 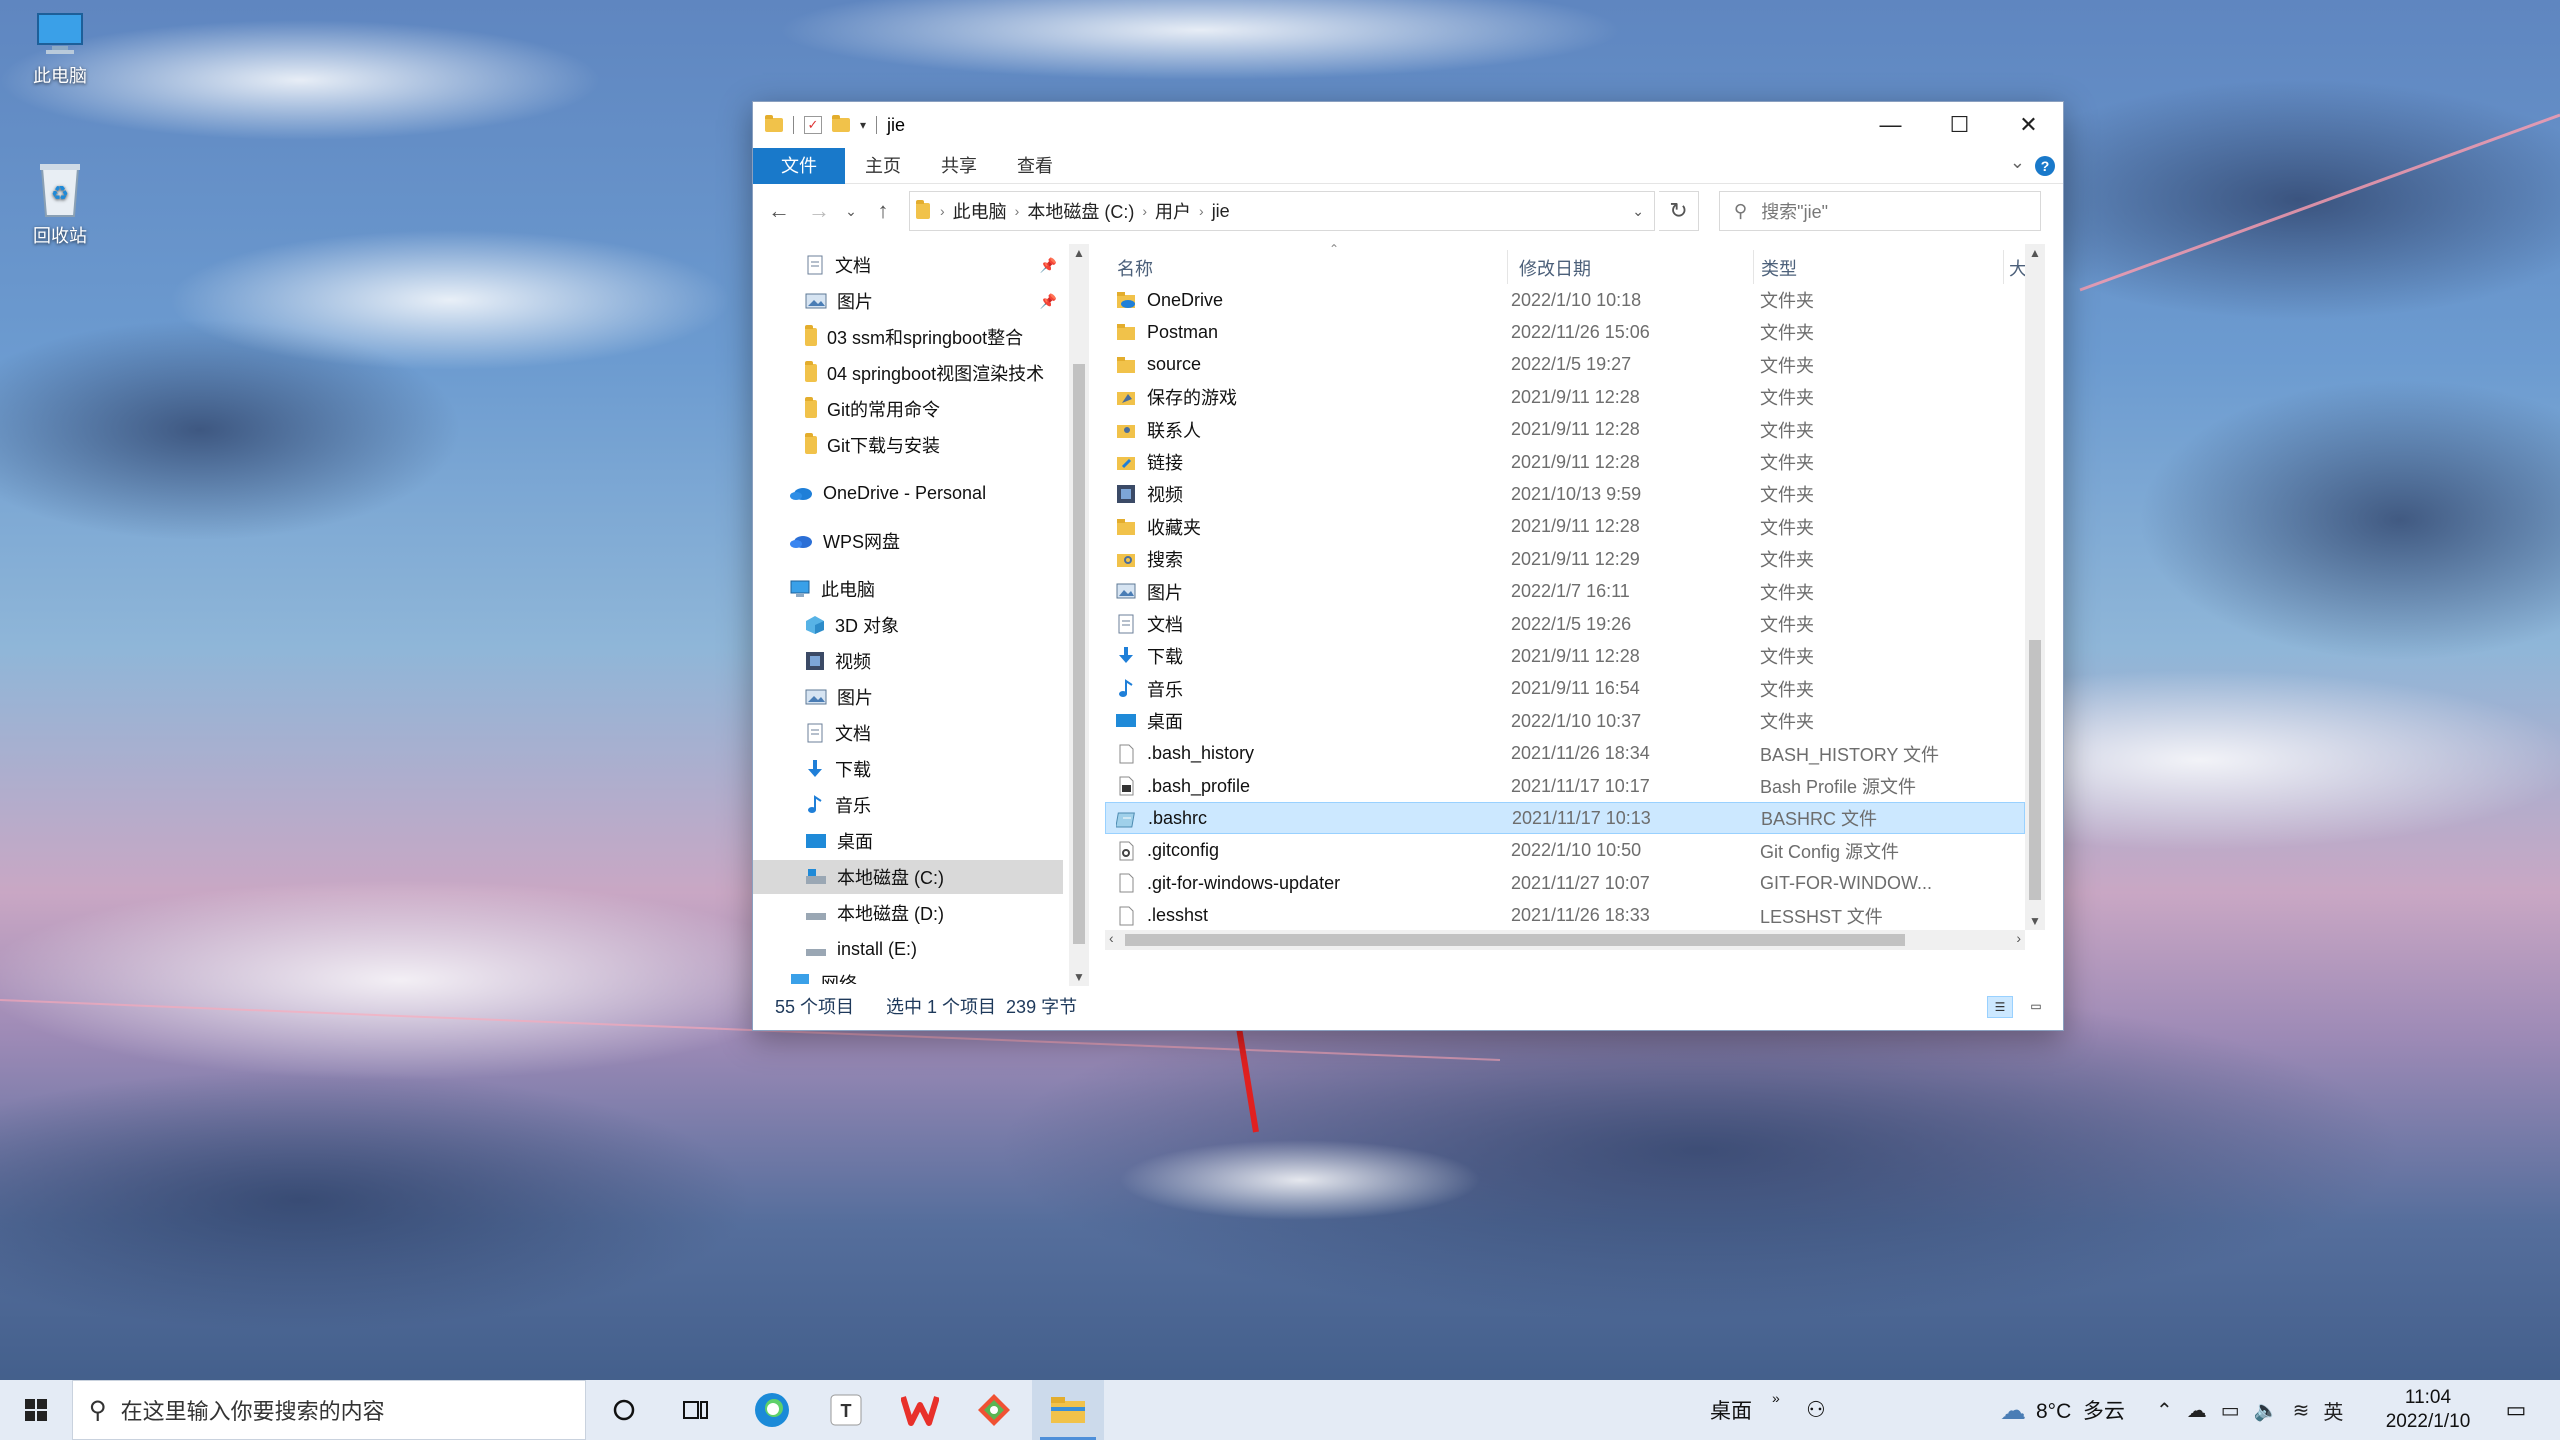 What do you see at coordinates (1408, 125) in the screenshot?
I see `title-bar: ✓ ▾ jie — ☐ ✕` at bounding box center [1408, 125].